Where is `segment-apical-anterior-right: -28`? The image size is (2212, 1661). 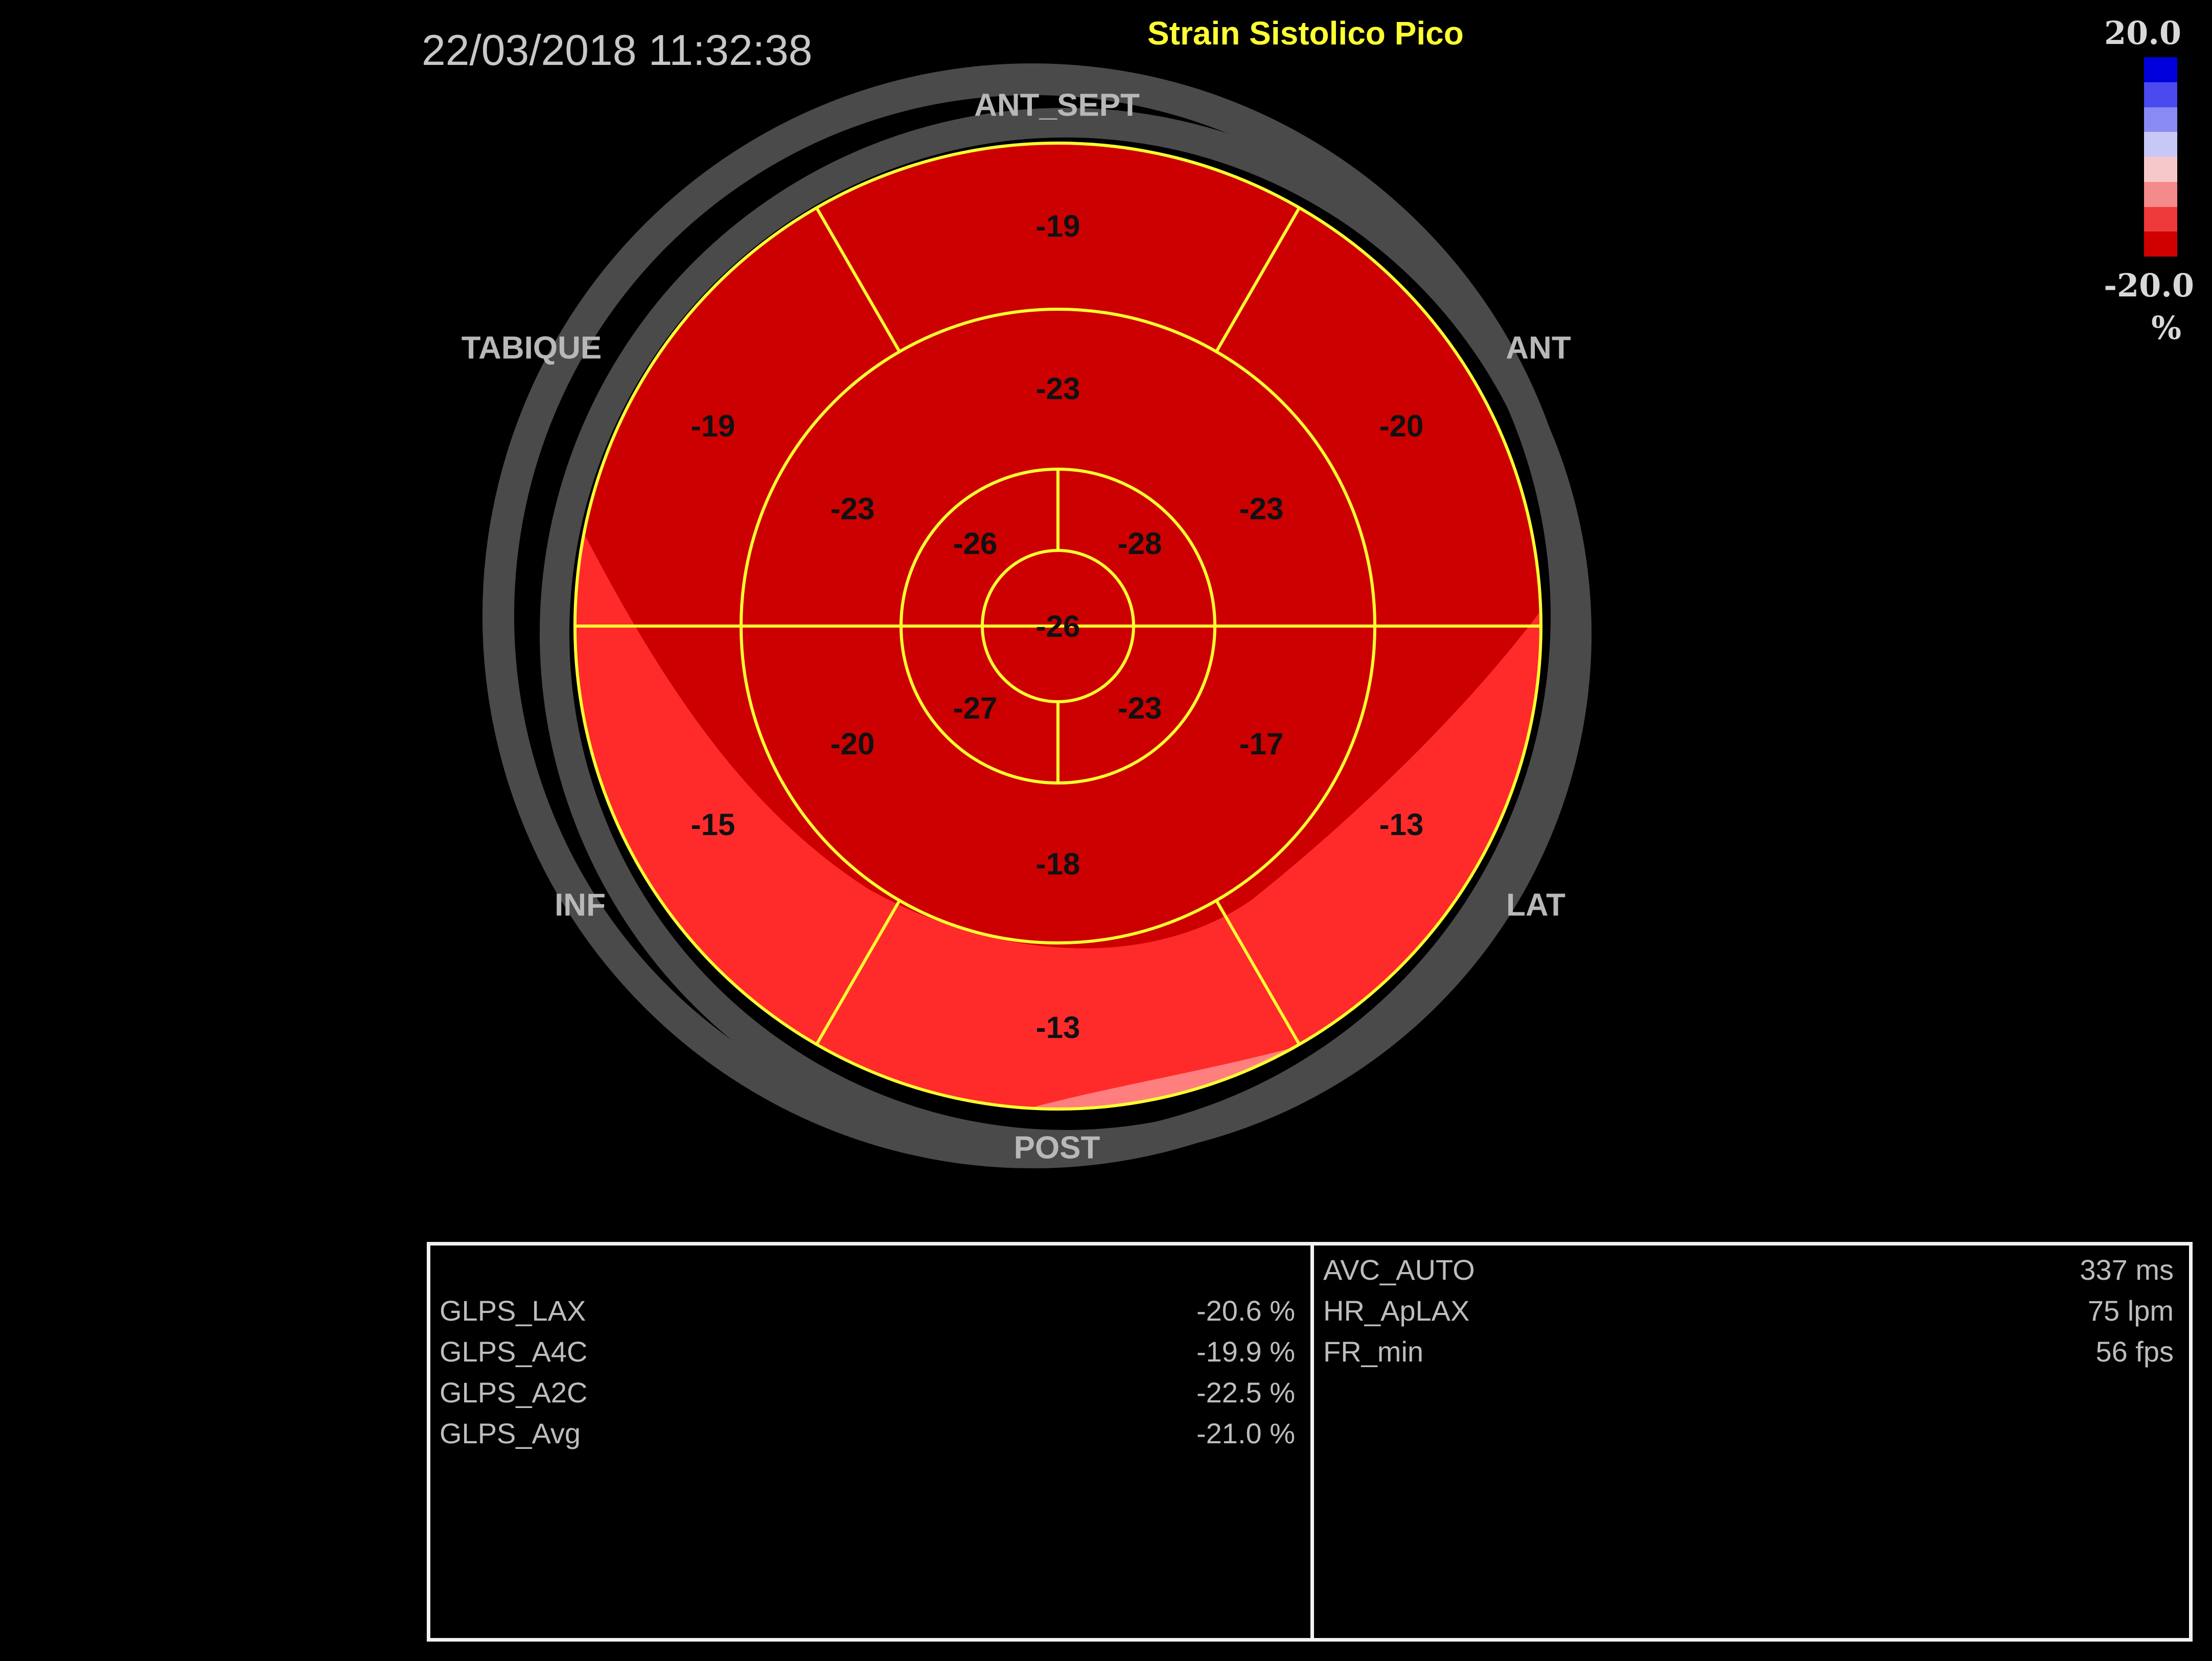
segment-apical-anterior-right: -28 is located at coordinates (1140, 543).